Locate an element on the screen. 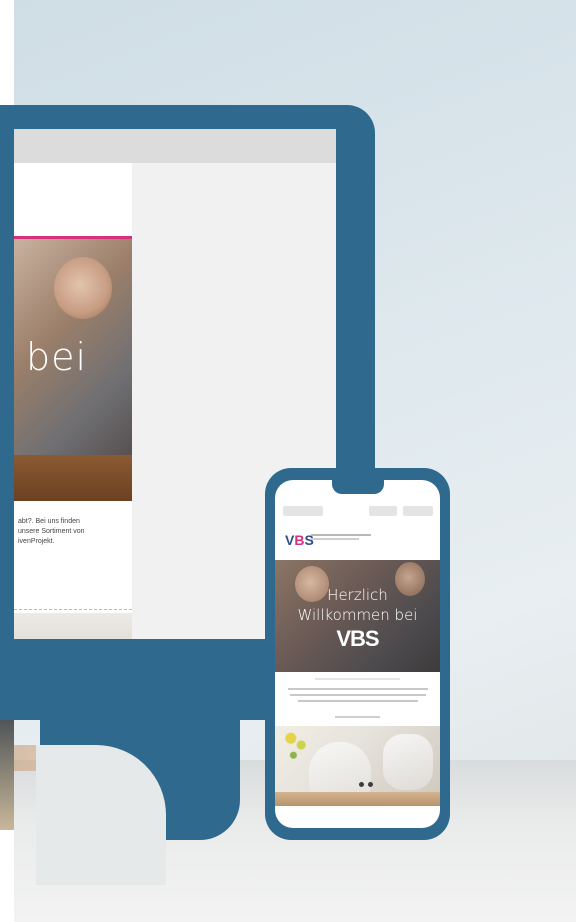 The image size is (576, 922). email-body-line: unsere Sortiment von is located at coordinates (51, 531).